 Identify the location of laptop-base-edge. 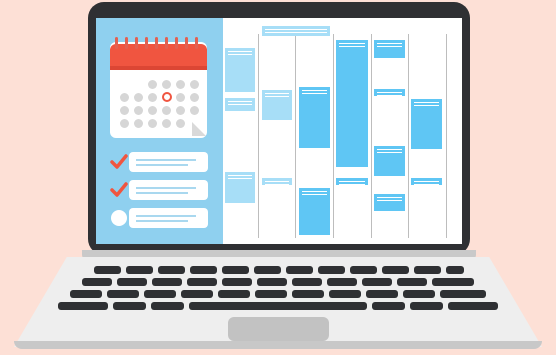
(278, 345).